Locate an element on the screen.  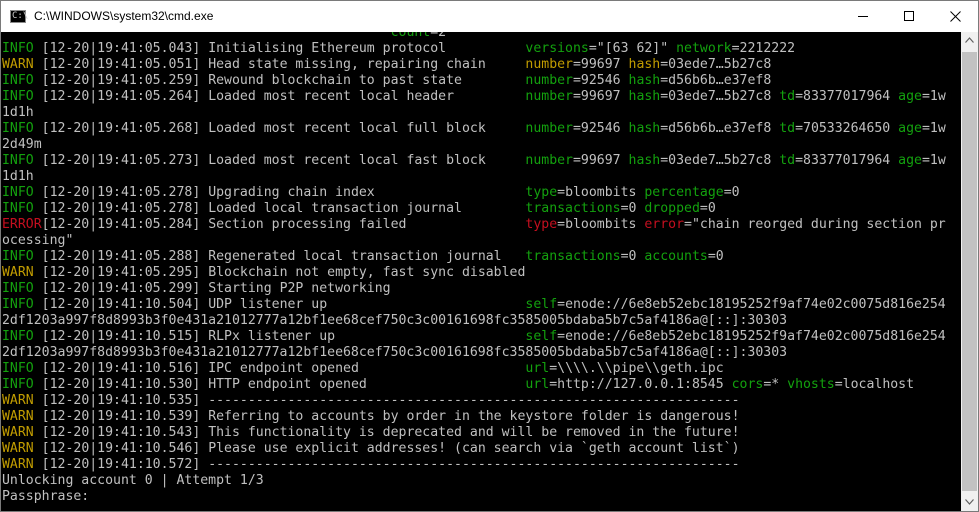
cmd-icon: C:\ is located at coordinates (19, 16).